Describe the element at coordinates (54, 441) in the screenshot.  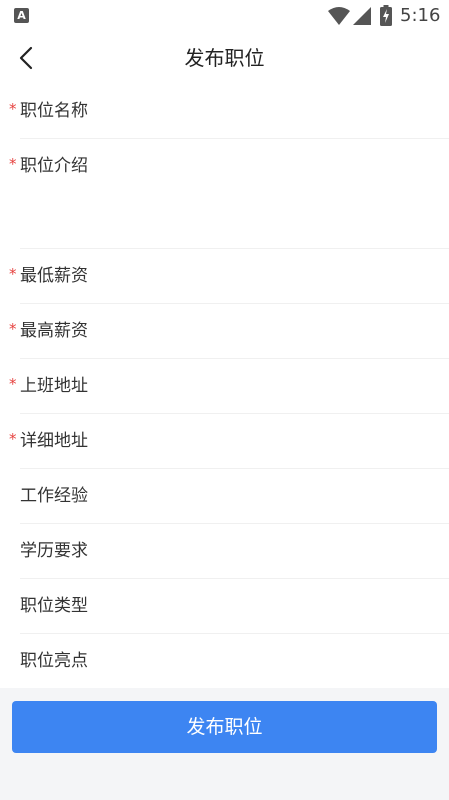
I see `field-label: 详细地址` at that location.